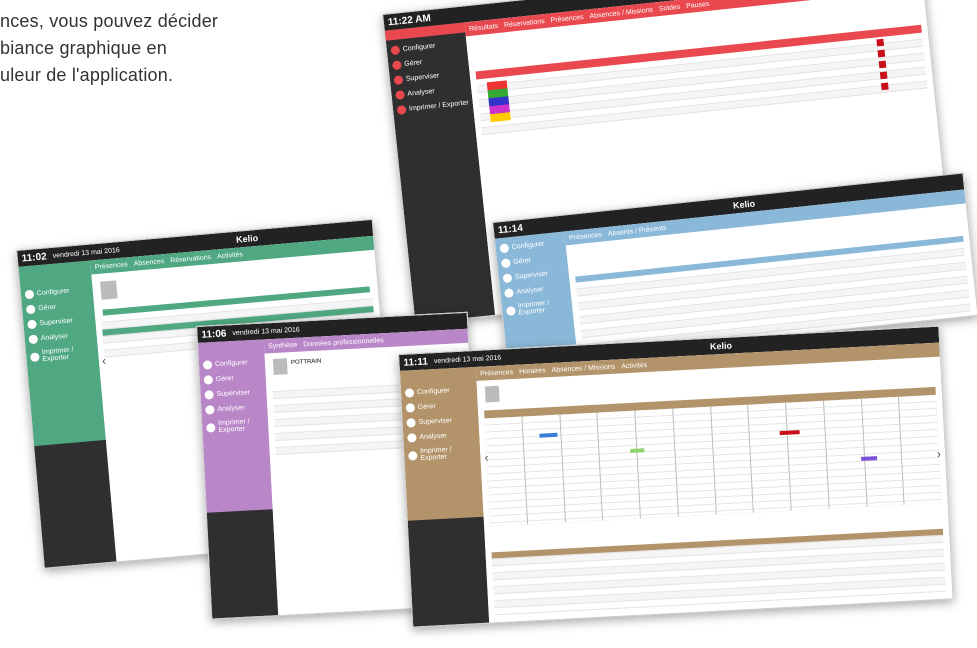  What do you see at coordinates (851, 14) in the screenshot?
I see `page-watermark: Absence / Mission` at bounding box center [851, 14].